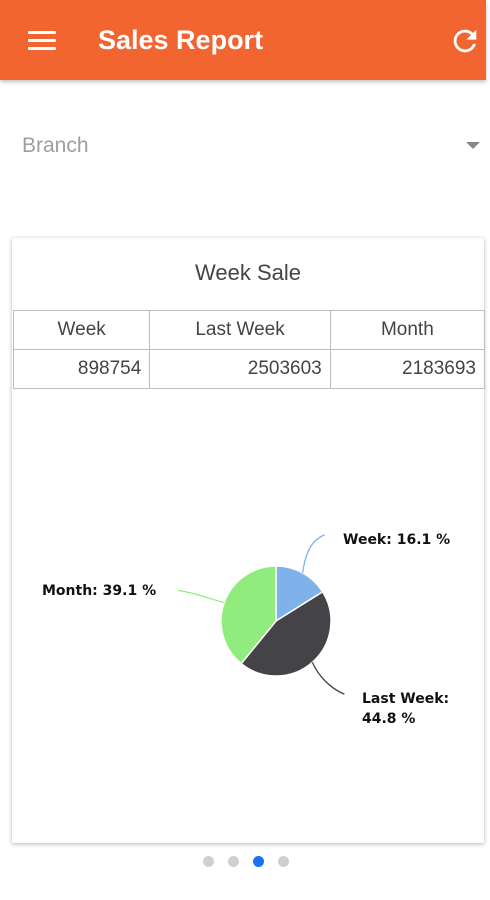 The width and height of the screenshot is (490, 900). I want to click on menu-icon, so click(44, 40).